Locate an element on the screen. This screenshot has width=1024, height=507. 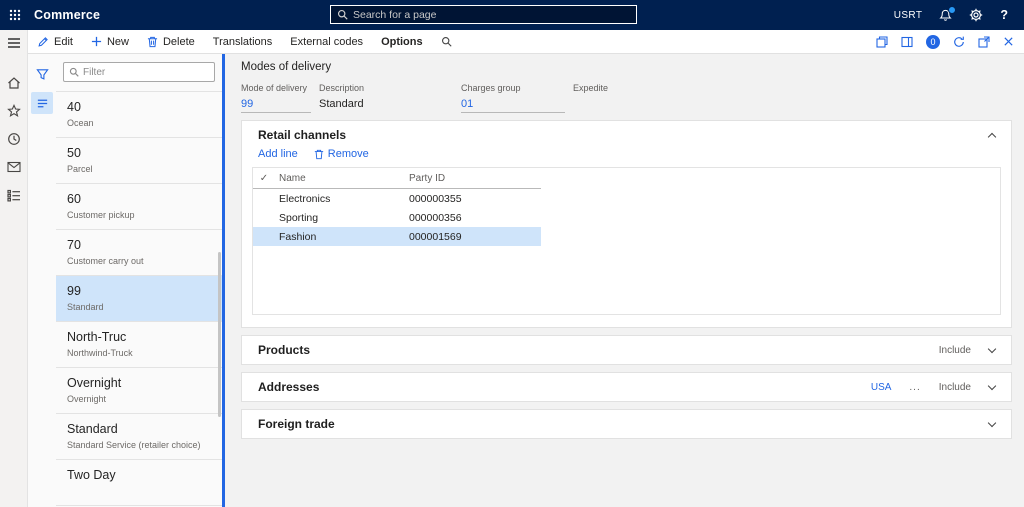
action-search-button is located at coordinates (446, 42).